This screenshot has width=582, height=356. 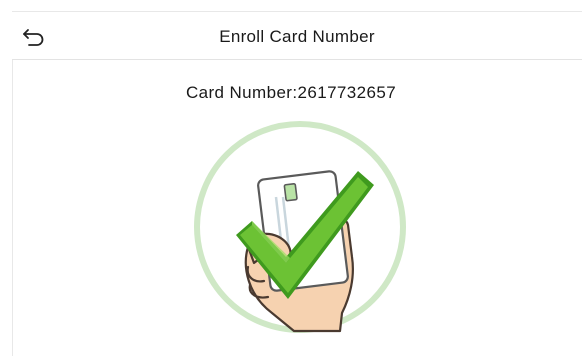 What do you see at coordinates (241, 92) in the screenshot?
I see `card-number-label: Card Number:` at bounding box center [241, 92].